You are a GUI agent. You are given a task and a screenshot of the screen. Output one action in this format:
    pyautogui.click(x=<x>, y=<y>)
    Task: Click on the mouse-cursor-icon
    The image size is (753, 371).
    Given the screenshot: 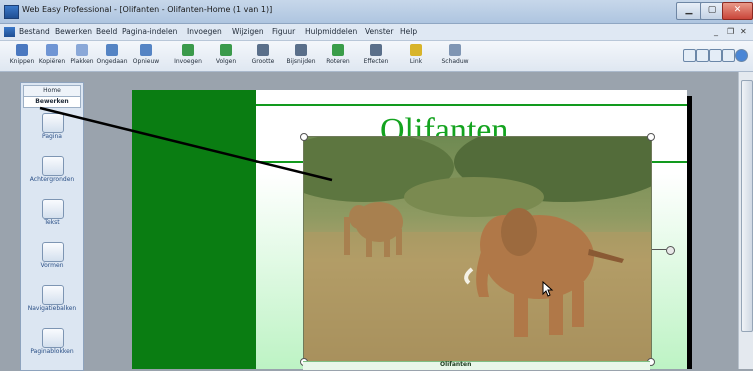 What is the action you would take?
    pyautogui.click(x=548, y=289)
    